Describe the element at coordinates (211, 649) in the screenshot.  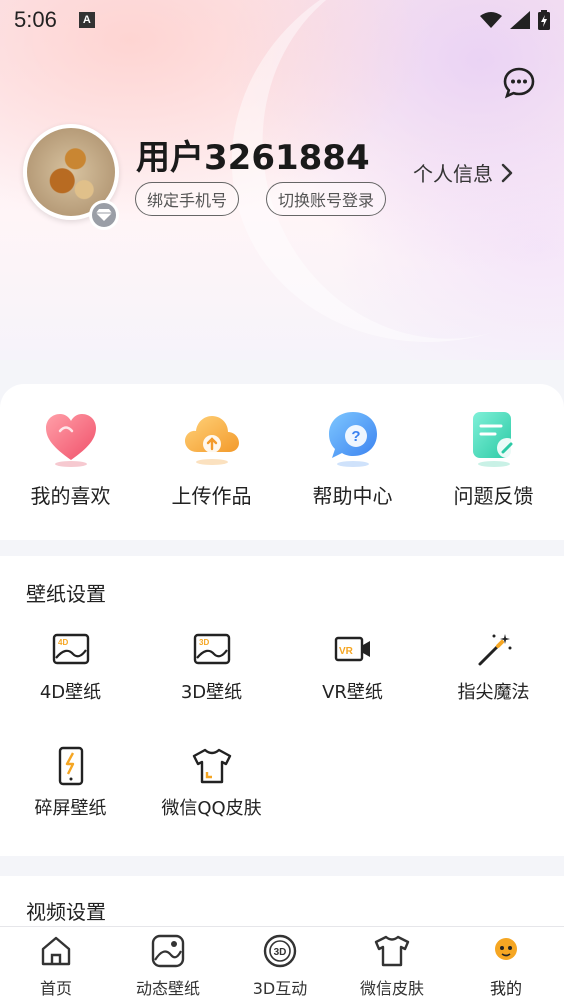
I see `3d-wallpaper-icon: 3D` at that location.